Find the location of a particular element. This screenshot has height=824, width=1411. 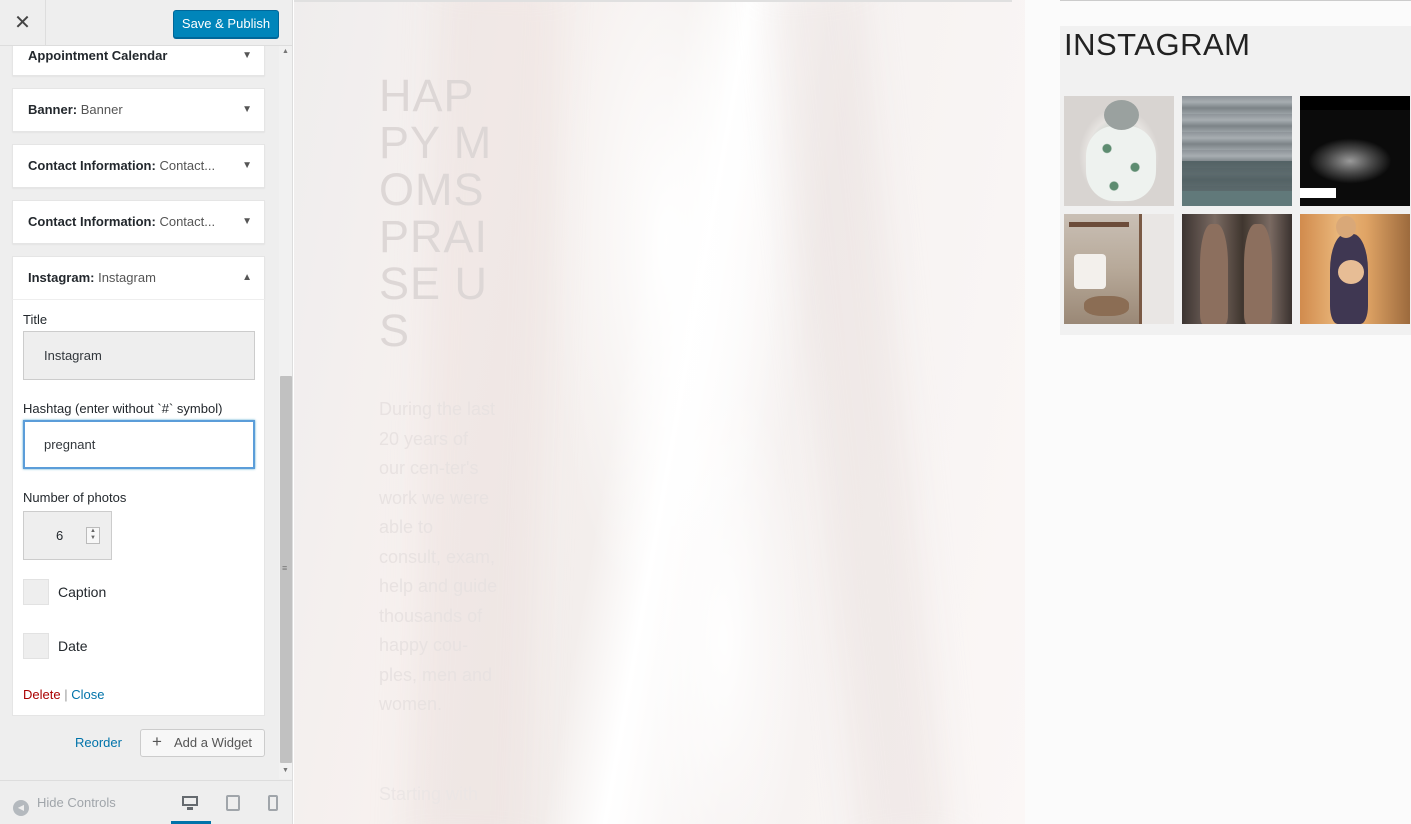

hashtag-label: Hashtag (enter without `#` symbol) is located at coordinates (123, 408).